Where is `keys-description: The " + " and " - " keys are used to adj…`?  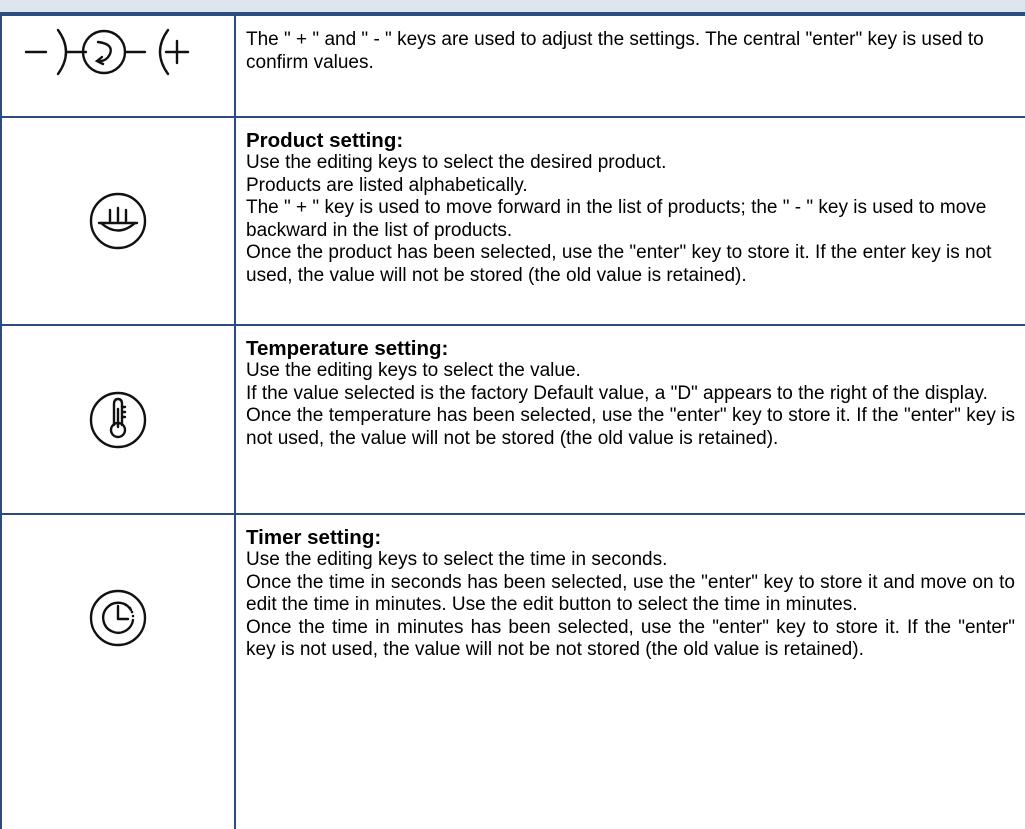 keys-description: The " + " and " - " keys are used to adj… is located at coordinates (615, 51).